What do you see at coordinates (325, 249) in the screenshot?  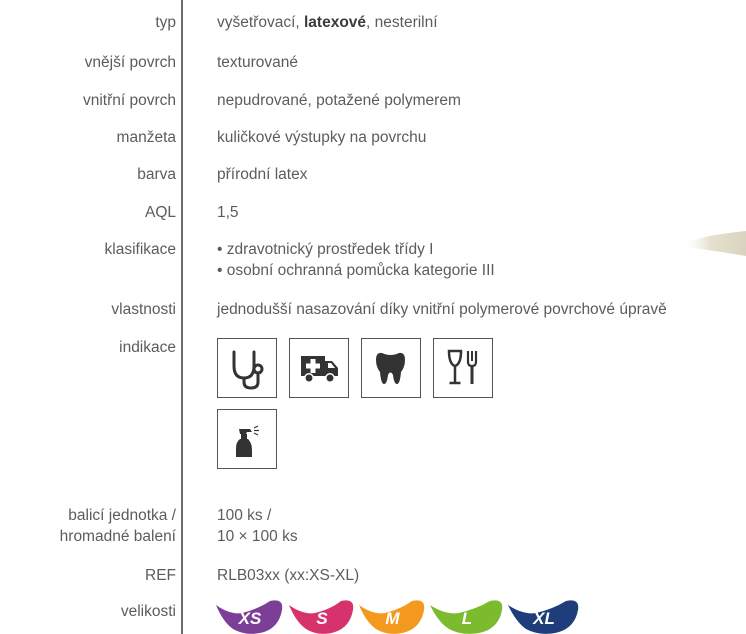 I see `classification-line-1: • zdravotnický prostředek třídy I` at bounding box center [325, 249].